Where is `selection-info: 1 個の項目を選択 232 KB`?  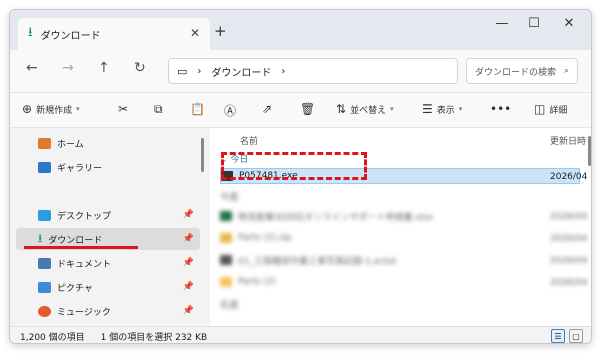
selection-info: 1 個の項目を選択 232 KB is located at coordinates (154, 337).